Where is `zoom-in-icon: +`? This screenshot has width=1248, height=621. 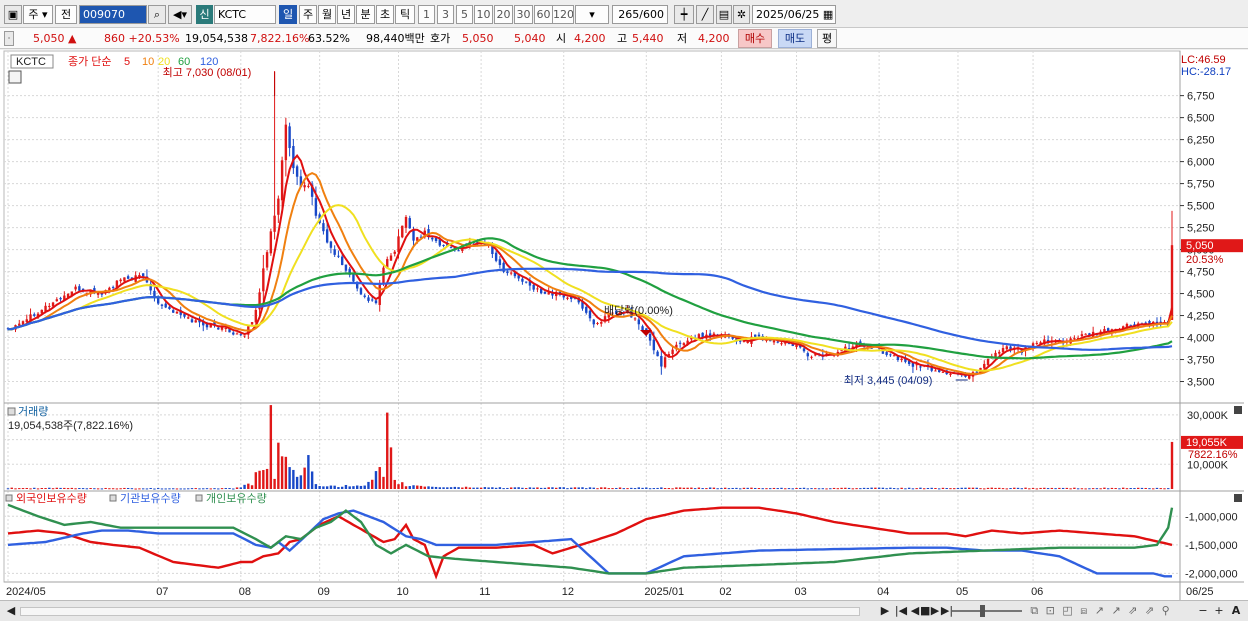 zoom-in-icon: + is located at coordinates (1219, 611).